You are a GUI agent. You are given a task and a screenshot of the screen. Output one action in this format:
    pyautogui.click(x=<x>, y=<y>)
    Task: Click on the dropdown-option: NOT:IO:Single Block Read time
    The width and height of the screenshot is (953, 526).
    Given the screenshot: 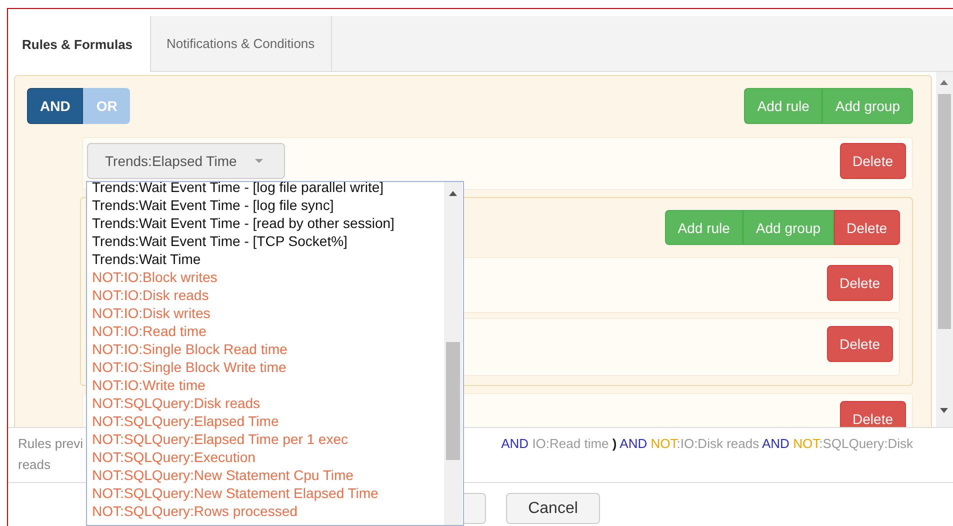 What is the action you would take?
    pyautogui.click(x=264, y=349)
    